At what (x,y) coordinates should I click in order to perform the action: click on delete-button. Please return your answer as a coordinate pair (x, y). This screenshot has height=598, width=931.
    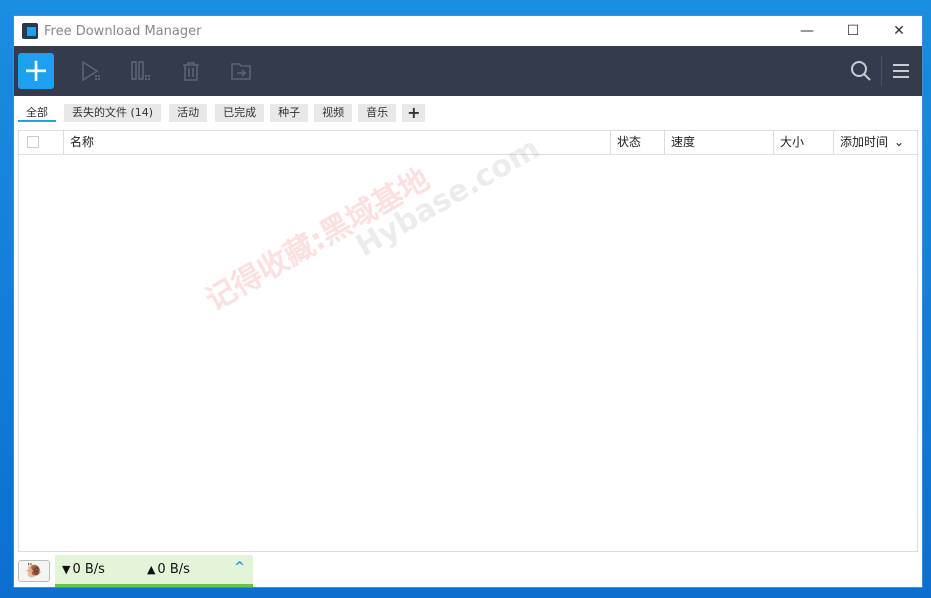
    Looking at the image, I should click on (191, 71).